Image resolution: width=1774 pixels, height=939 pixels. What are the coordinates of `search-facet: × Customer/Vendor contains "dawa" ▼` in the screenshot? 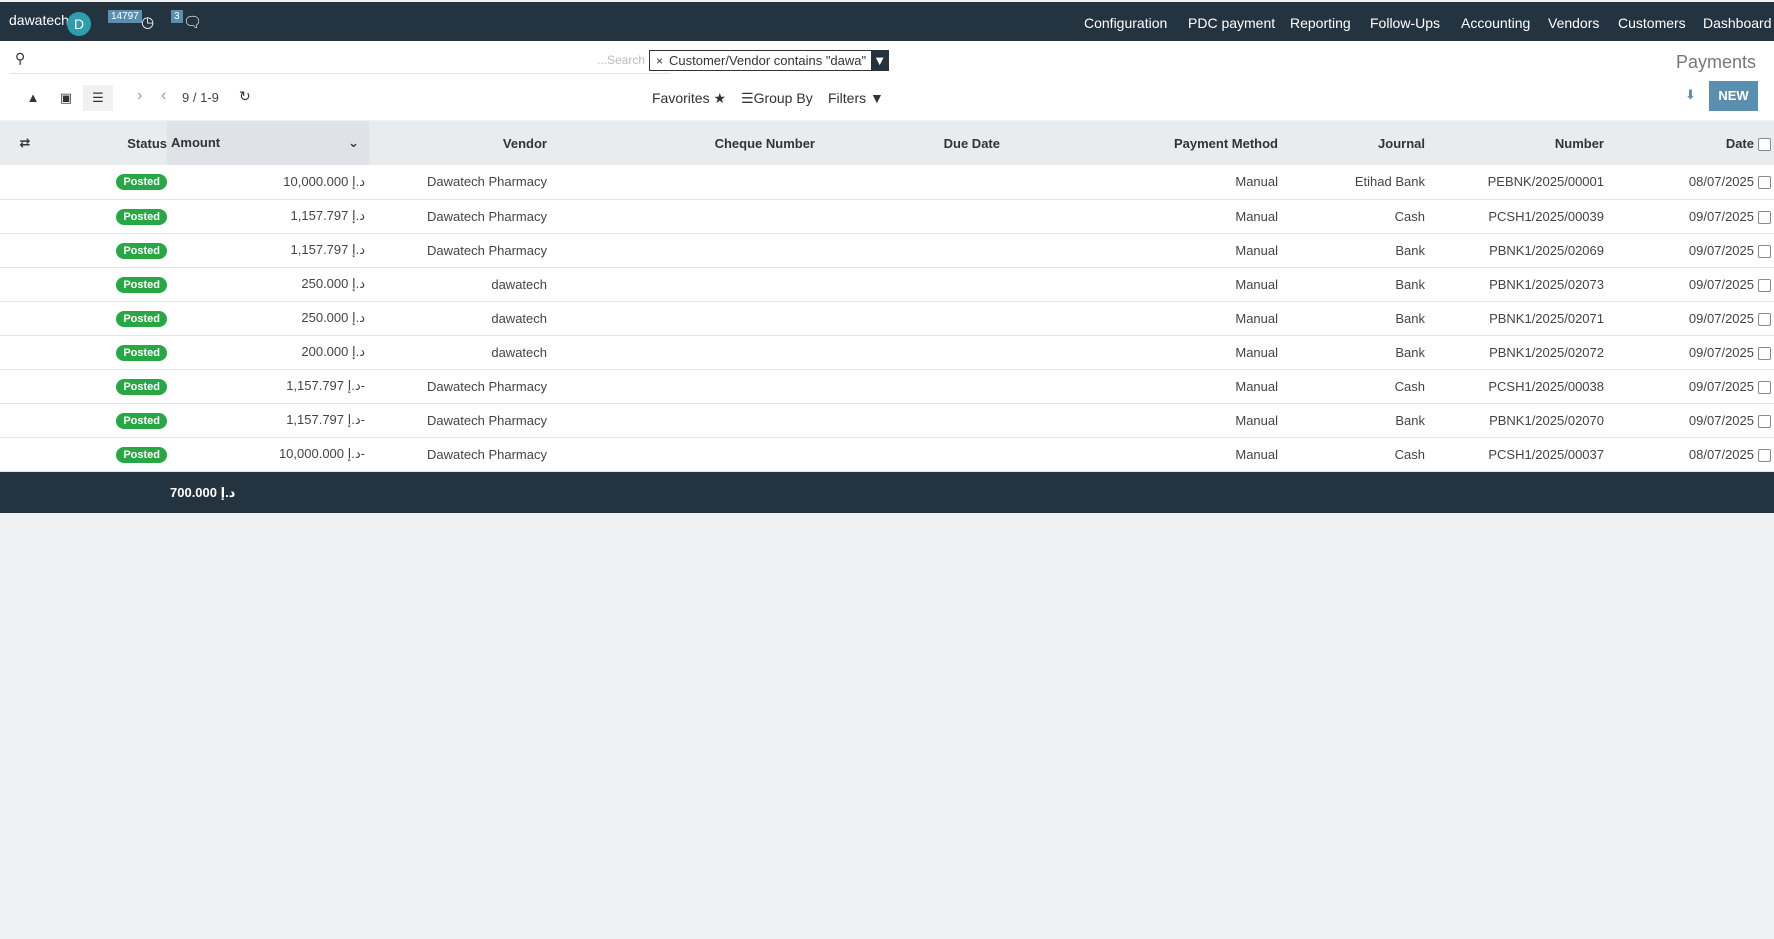 It's located at (769, 60).